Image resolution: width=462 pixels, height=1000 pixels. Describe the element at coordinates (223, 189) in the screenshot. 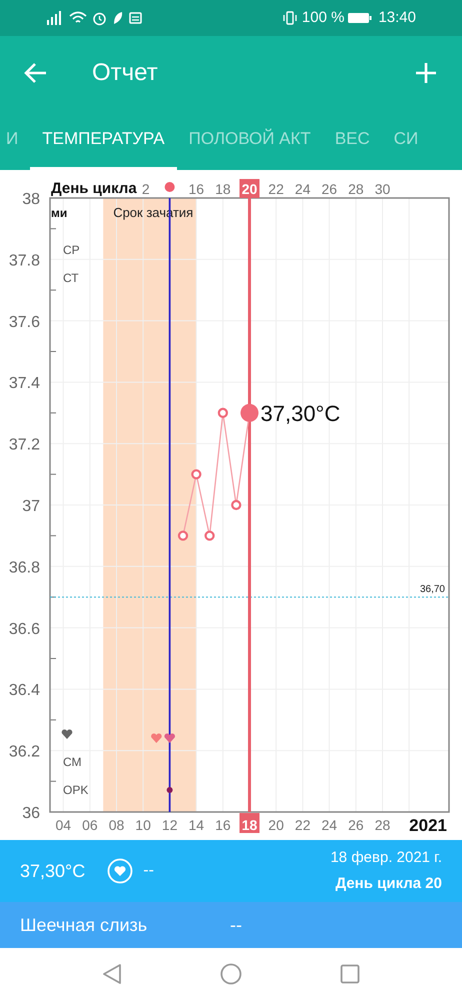

I see `cycle-day-label: 18` at that location.